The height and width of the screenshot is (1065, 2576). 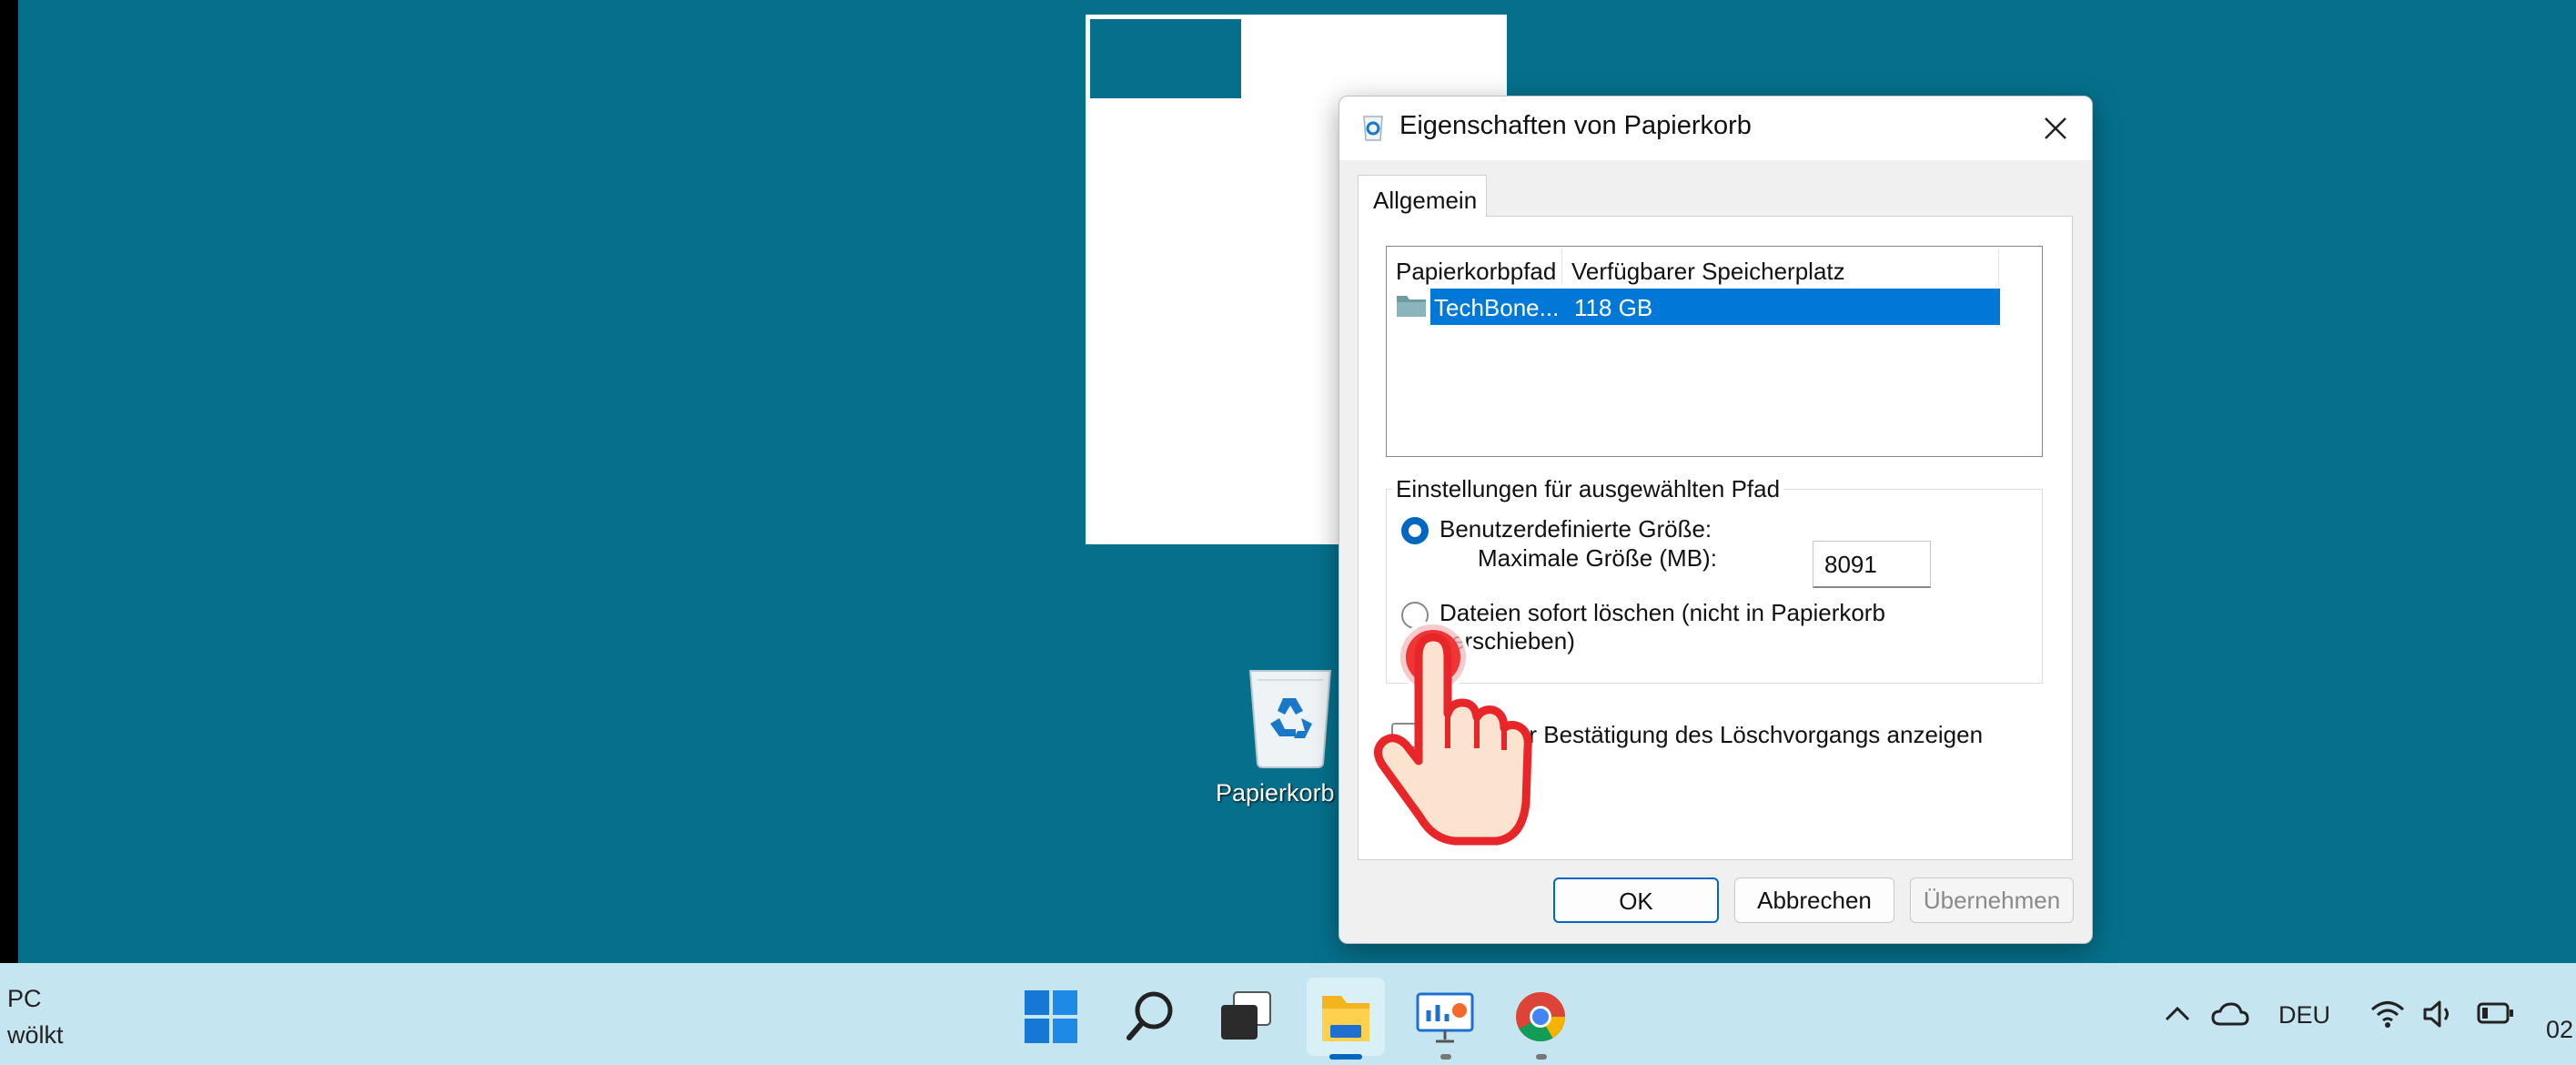 What do you see at coordinates (2388, 1014) in the screenshot?
I see `wifi-icon` at bounding box center [2388, 1014].